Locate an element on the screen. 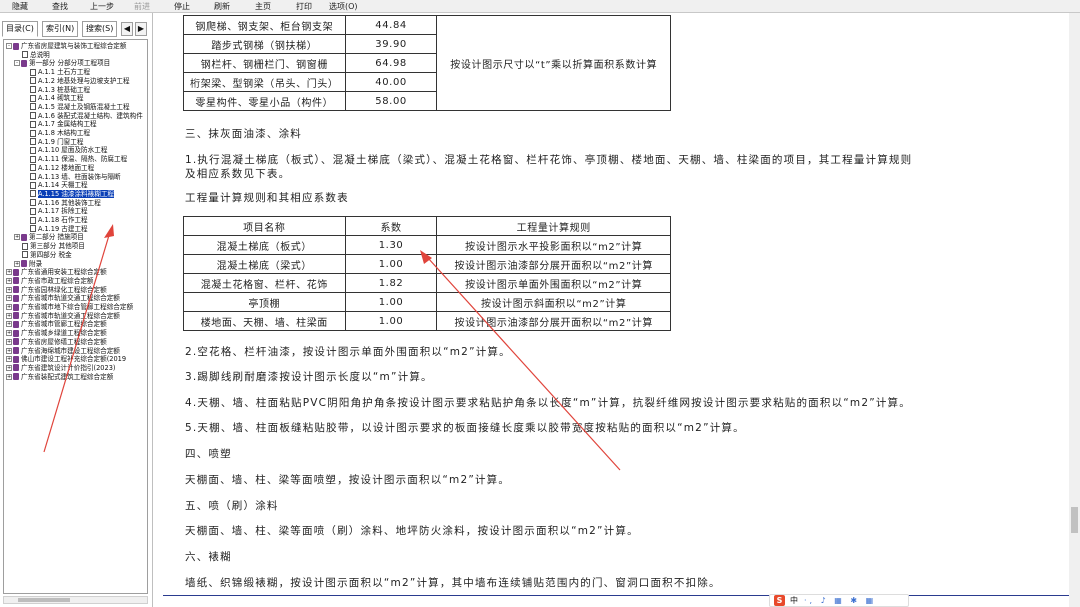 This screenshot has height=607, width=1080. tree-item: A.1.6 装配式混凝土结构、建筑构件 is located at coordinates (88, 116).